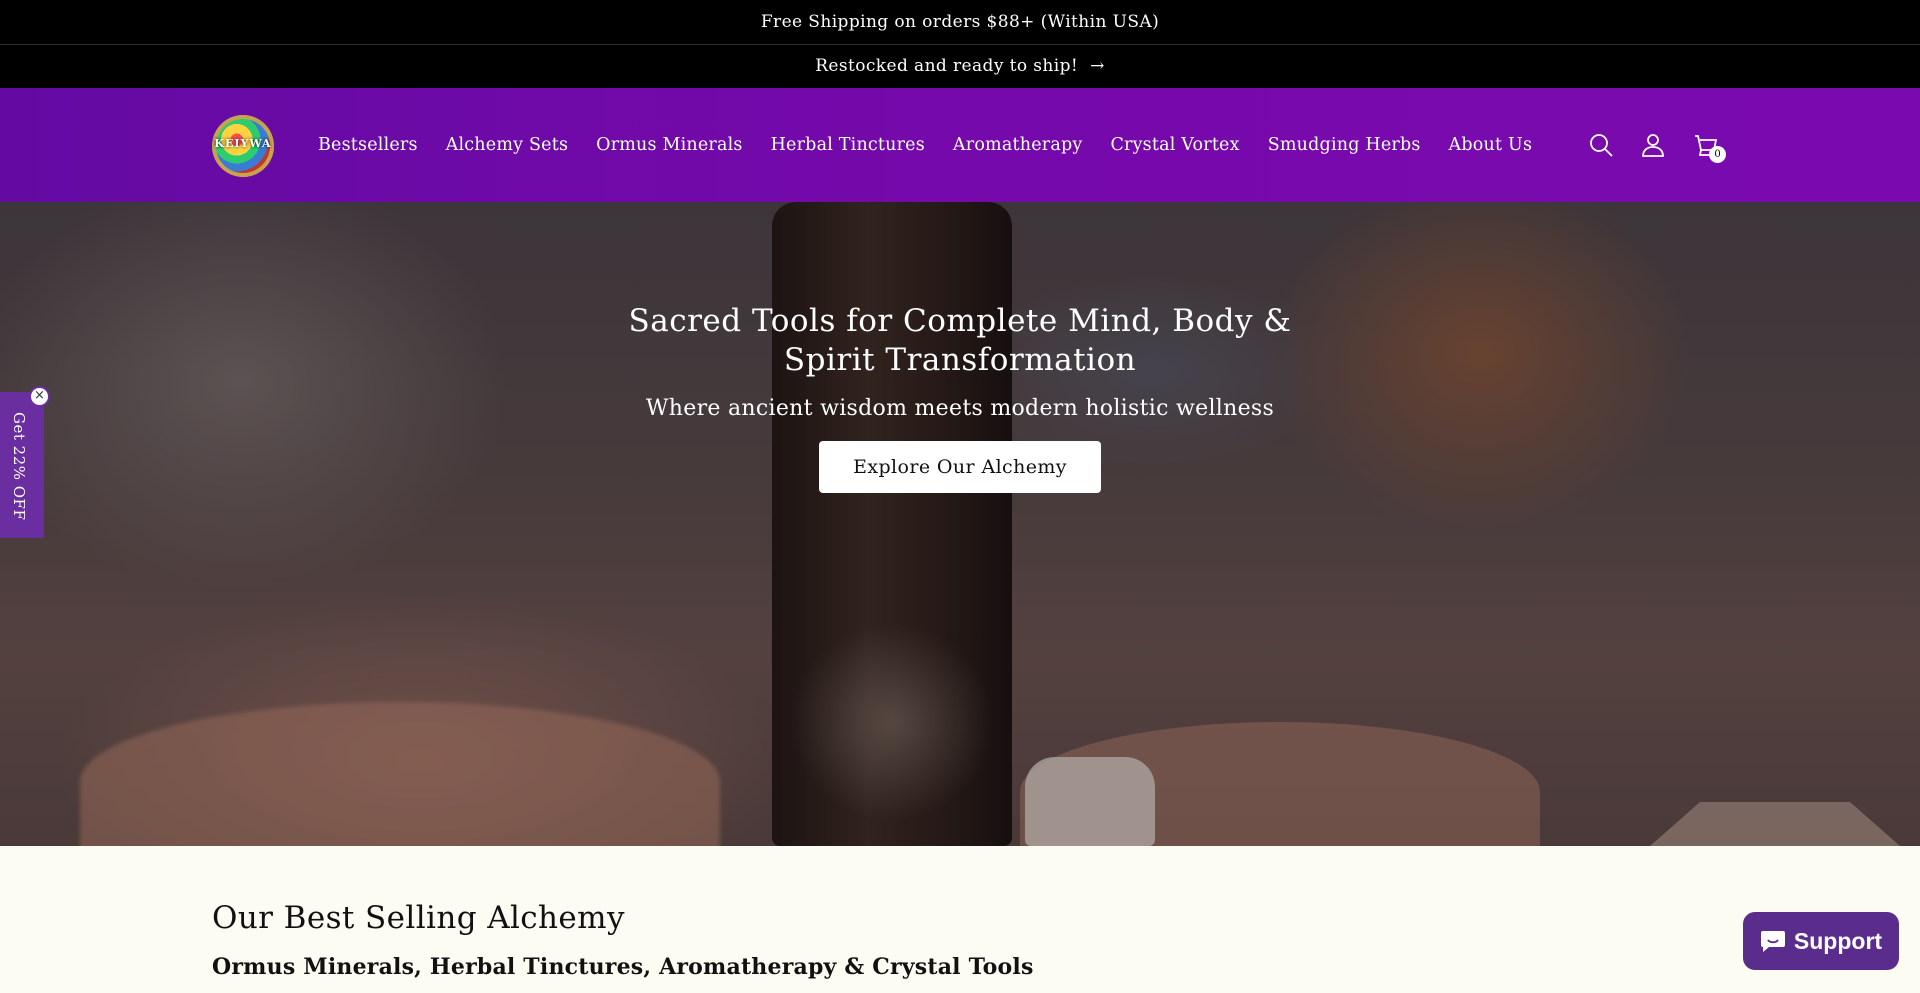 This screenshot has width=1920, height=993. What do you see at coordinates (39, 396) in the screenshot?
I see `close-icon: ×` at bounding box center [39, 396].